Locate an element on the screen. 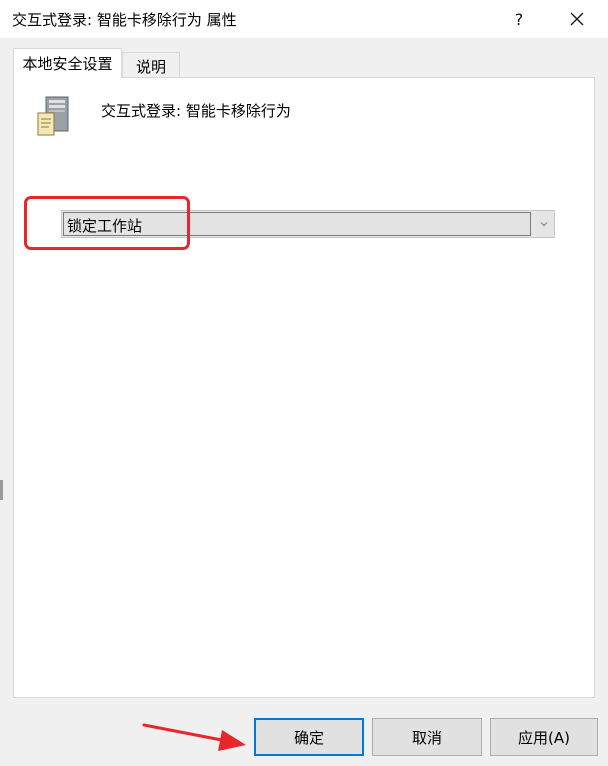  ok-button: 确定 is located at coordinates (309, 737).